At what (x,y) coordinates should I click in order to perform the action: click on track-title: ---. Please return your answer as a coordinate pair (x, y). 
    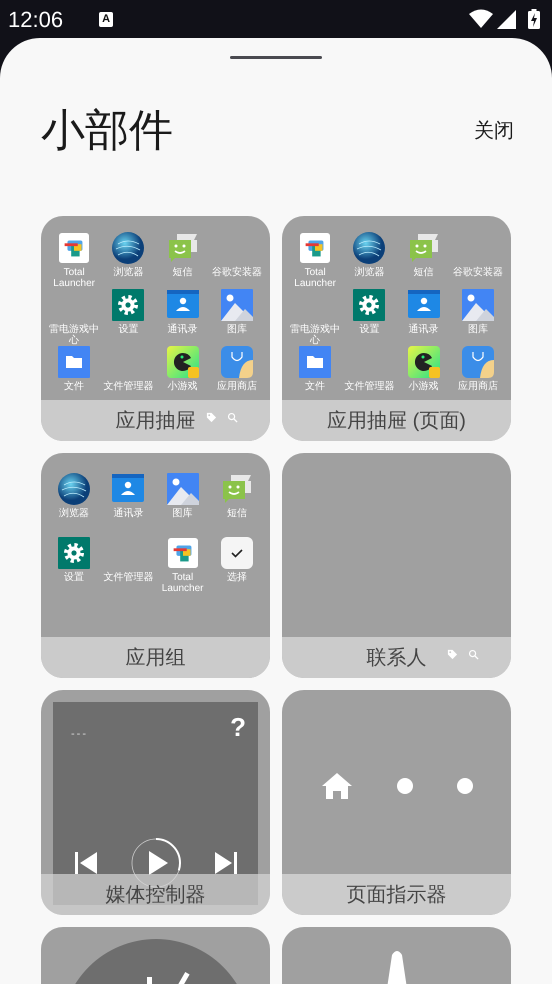
    Looking at the image, I should click on (79, 734).